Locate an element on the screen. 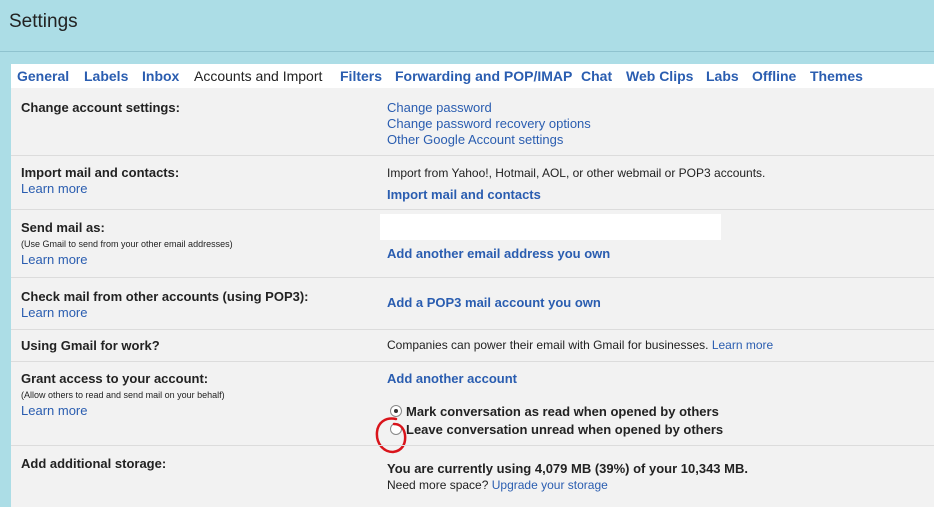 The width and height of the screenshot is (934, 507). tab-inbox: Inbox is located at coordinates (160, 76).